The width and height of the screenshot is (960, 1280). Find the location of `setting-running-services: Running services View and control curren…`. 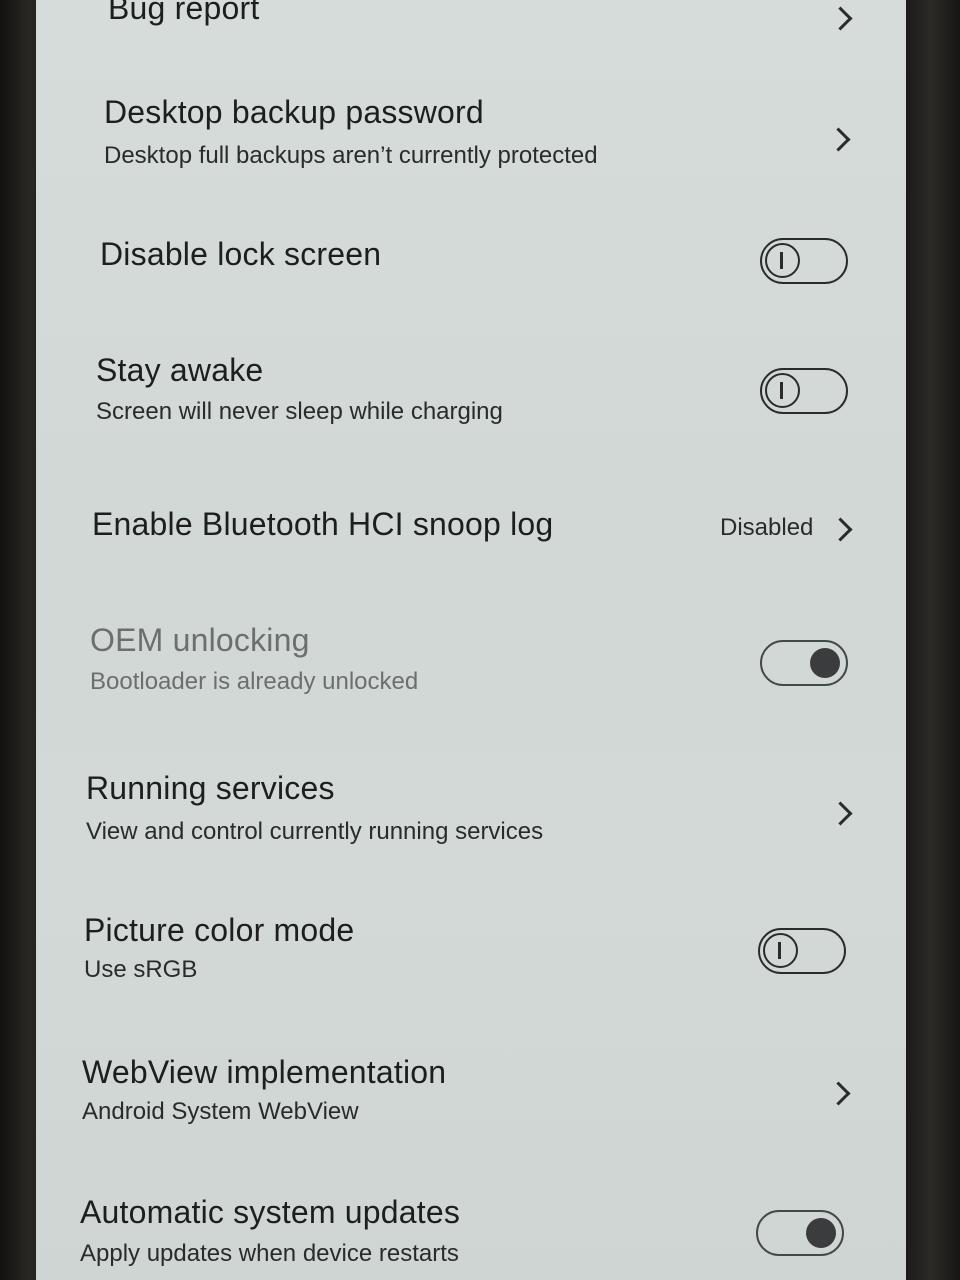

setting-running-services: Running services View and control curren… is located at coordinates (471, 815).